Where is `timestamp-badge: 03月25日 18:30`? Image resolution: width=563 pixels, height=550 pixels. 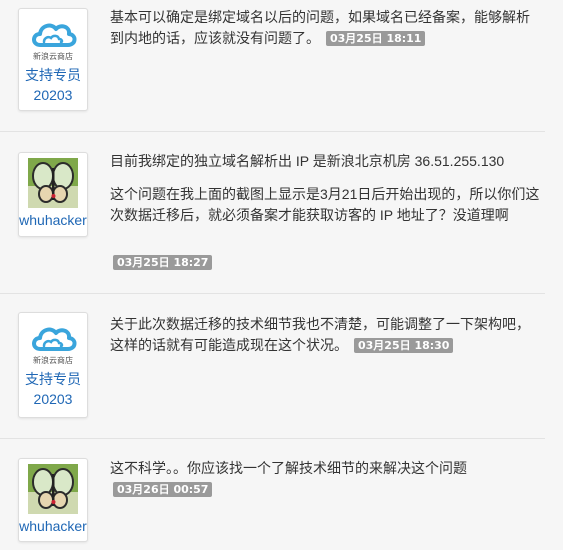
timestamp-badge: 03月25日 18:30 is located at coordinates (404, 345).